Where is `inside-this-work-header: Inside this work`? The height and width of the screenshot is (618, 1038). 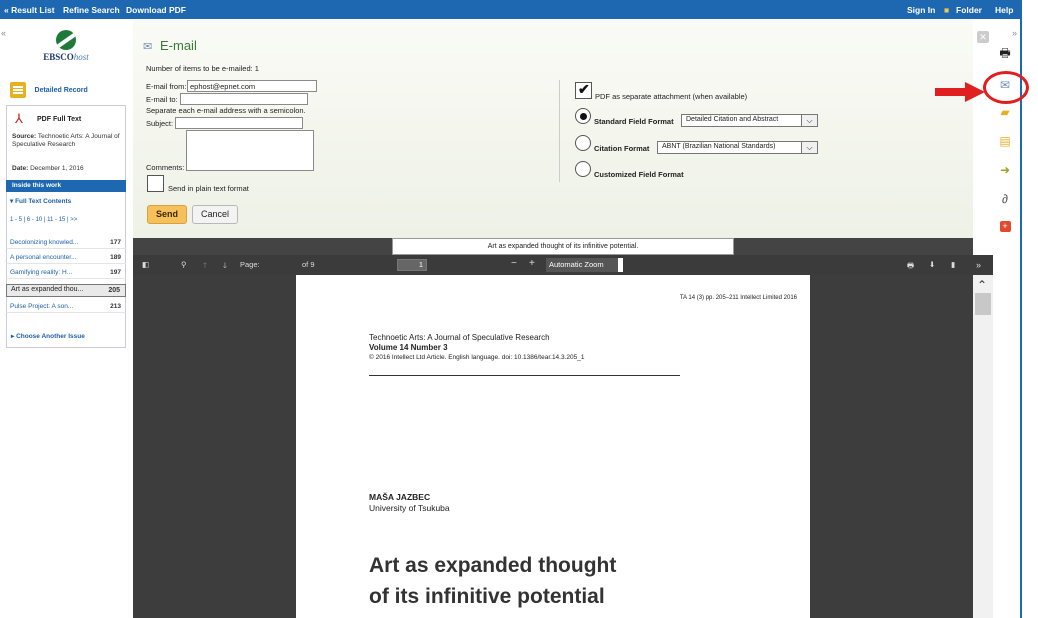 inside-this-work-header: Inside this work is located at coordinates (66, 186).